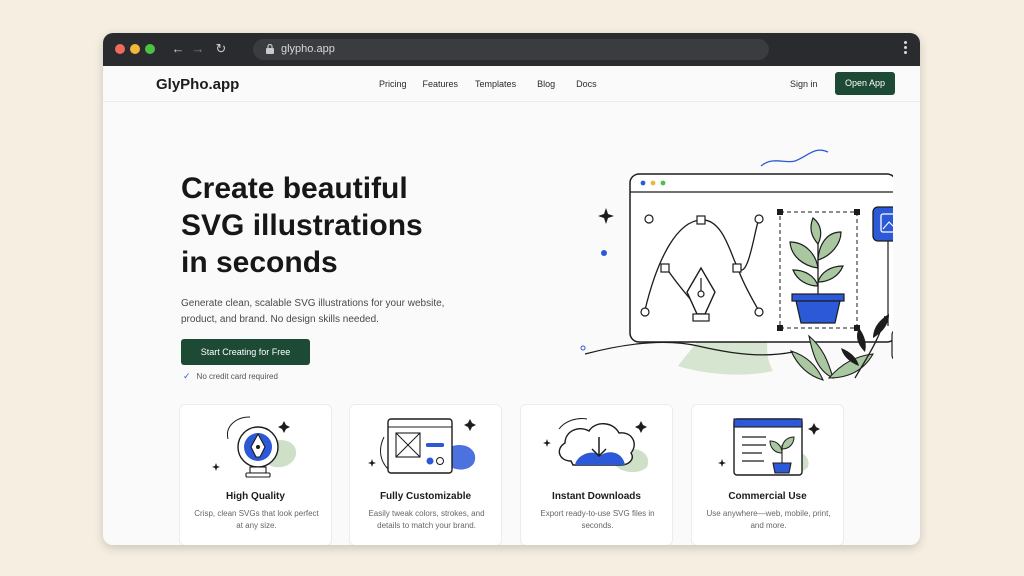 Image resolution: width=1024 pixels, height=576 pixels. I want to click on image-tile-icon, so click(882, 224).